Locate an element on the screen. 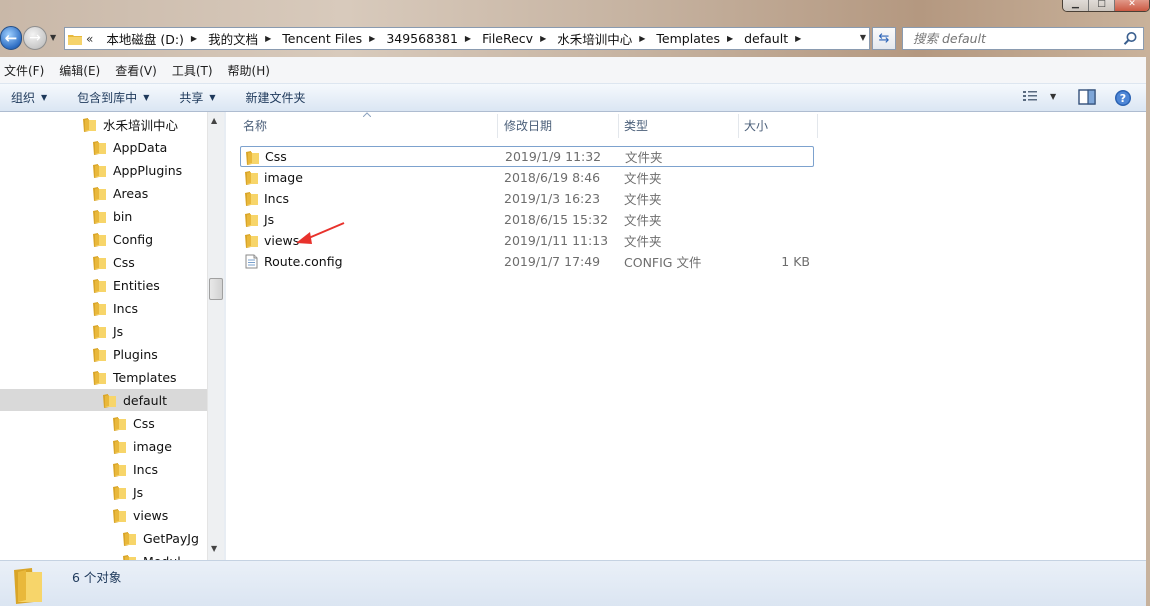 The image size is (1150, 606). column-header-modified: 修改日期 is located at coordinates (528, 125).